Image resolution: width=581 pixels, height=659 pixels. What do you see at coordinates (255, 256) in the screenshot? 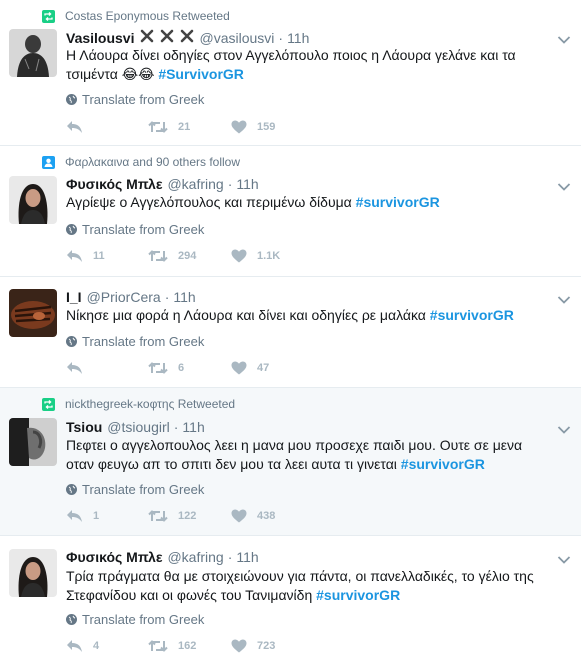
I see `like-button: 1.1K` at bounding box center [255, 256].